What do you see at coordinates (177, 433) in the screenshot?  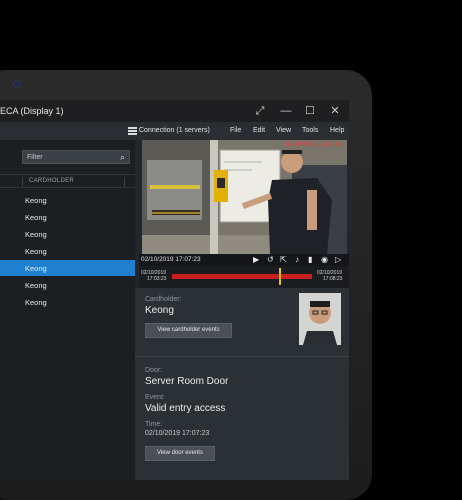 I see `event-time: 02/10/2019 17:07:23` at bounding box center [177, 433].